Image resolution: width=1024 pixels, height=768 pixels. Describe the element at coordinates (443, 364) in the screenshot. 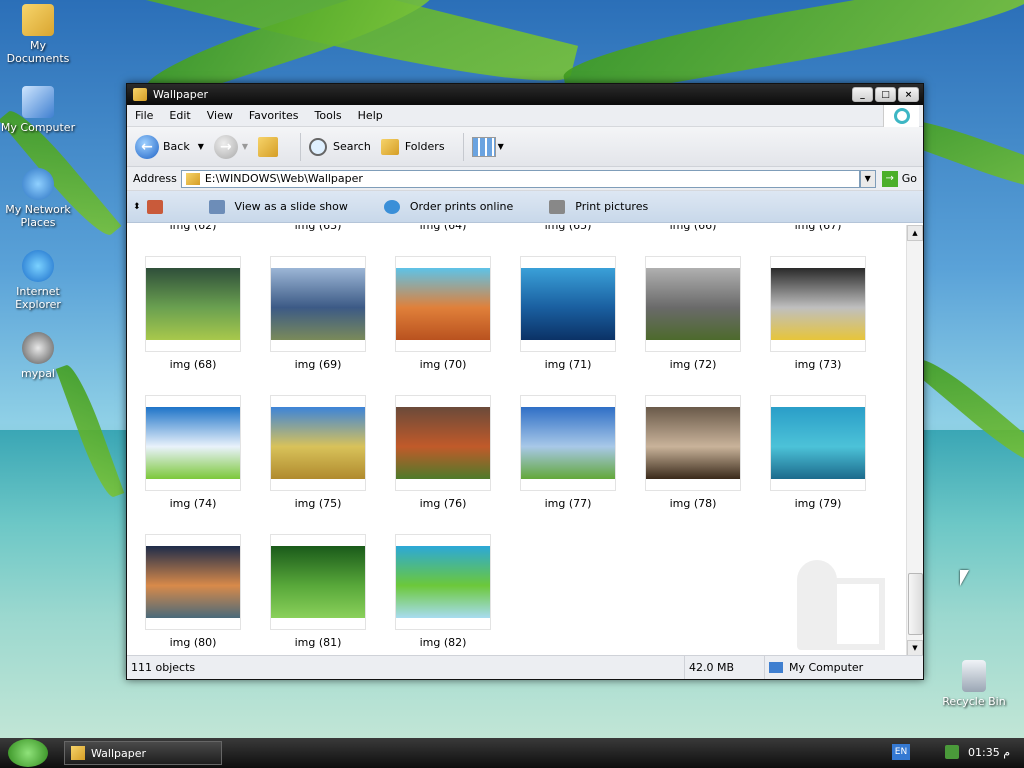

I see `thumbnail-label: img (70)` at that location.